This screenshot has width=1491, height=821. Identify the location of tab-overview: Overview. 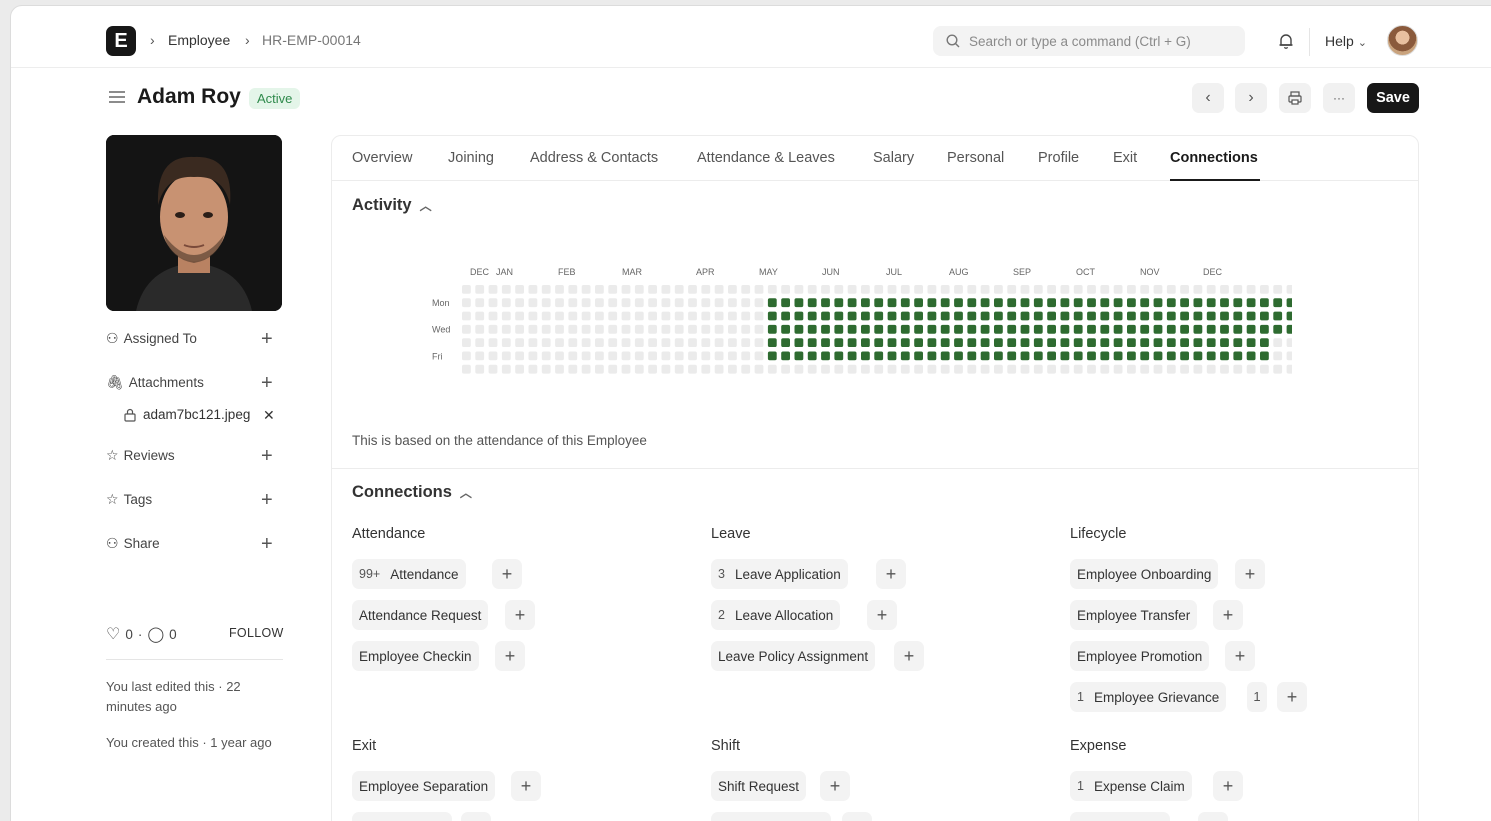
(382, 158).